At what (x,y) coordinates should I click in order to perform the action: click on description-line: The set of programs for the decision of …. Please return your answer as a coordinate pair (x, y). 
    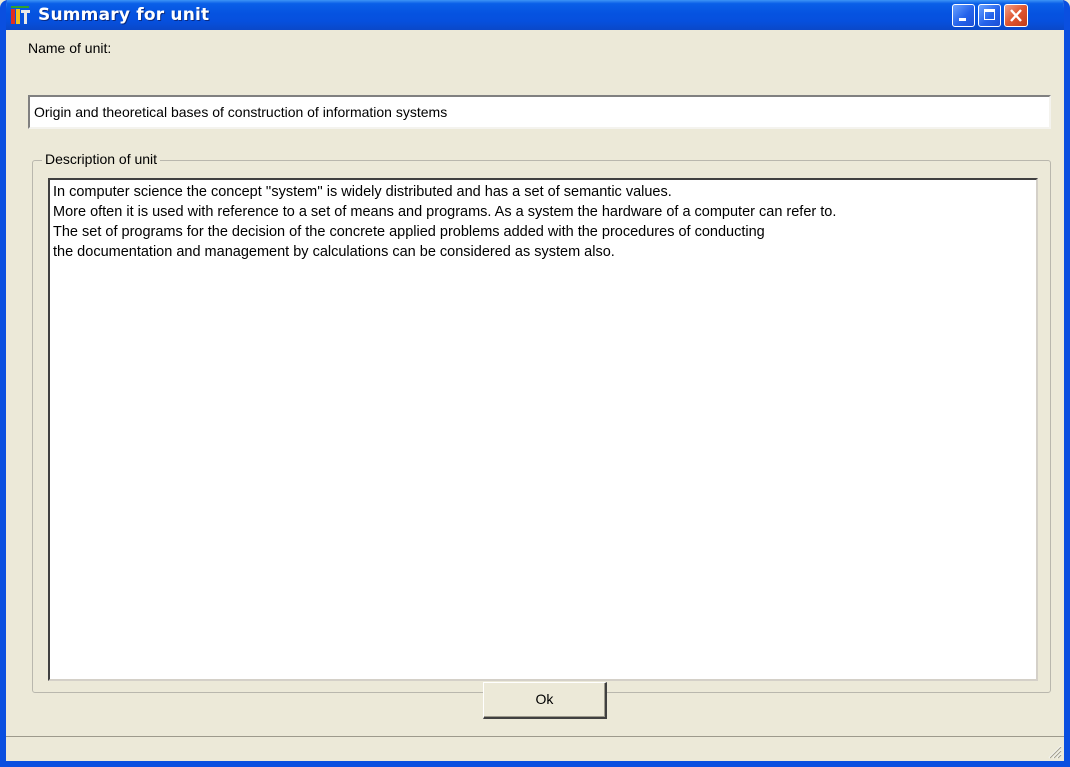
    Looking at the image, I should click on (409, 232).